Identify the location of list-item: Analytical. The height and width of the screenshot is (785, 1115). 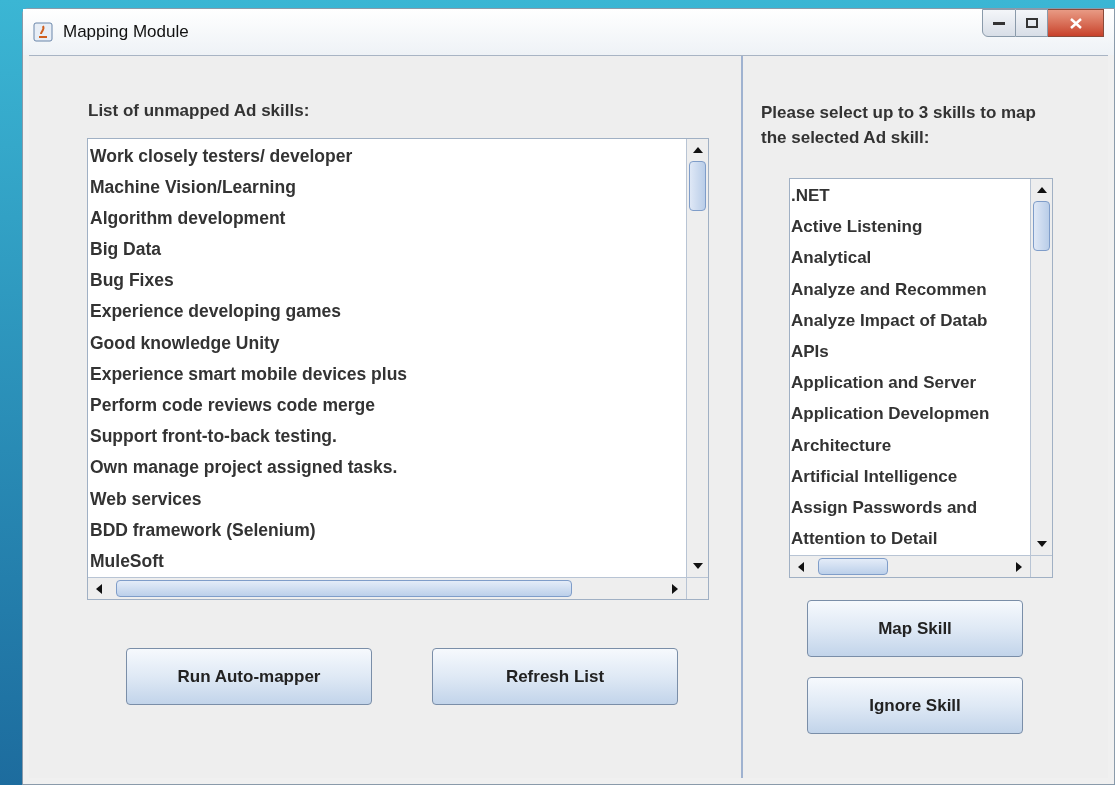
(910, 258).